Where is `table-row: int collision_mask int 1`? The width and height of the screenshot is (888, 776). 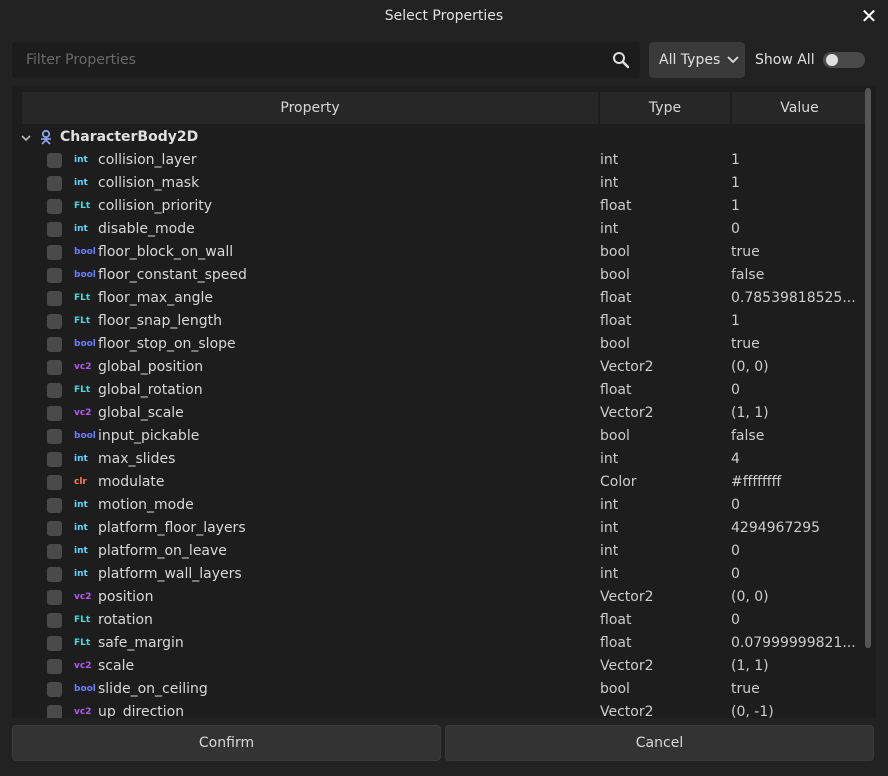 table-row: int collision_mask int 1 is located at coordinates (437, 183).